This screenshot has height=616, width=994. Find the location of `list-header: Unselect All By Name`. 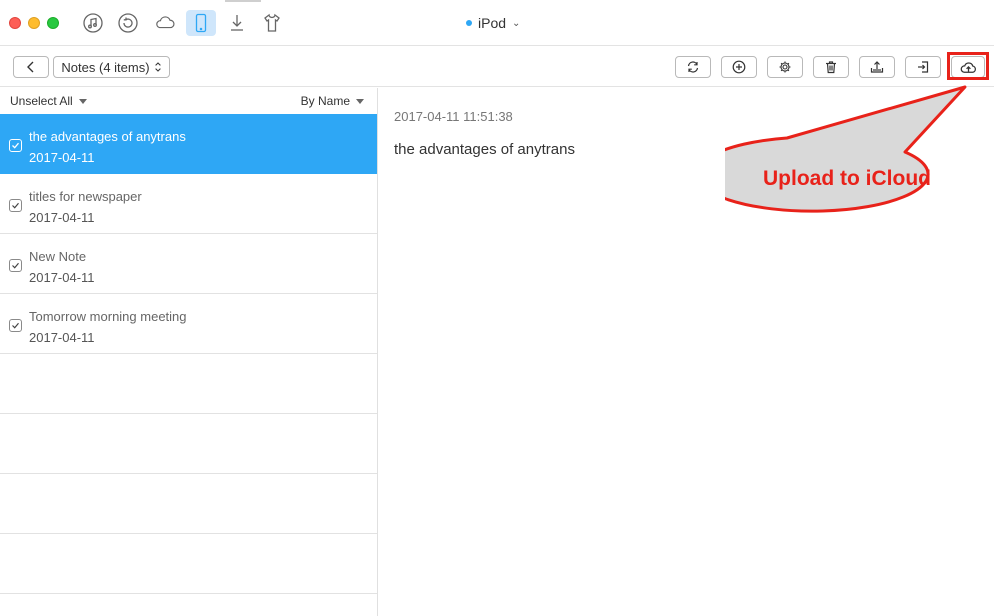

list-header: Unselect All By Name is located at coordinates (188, 101).